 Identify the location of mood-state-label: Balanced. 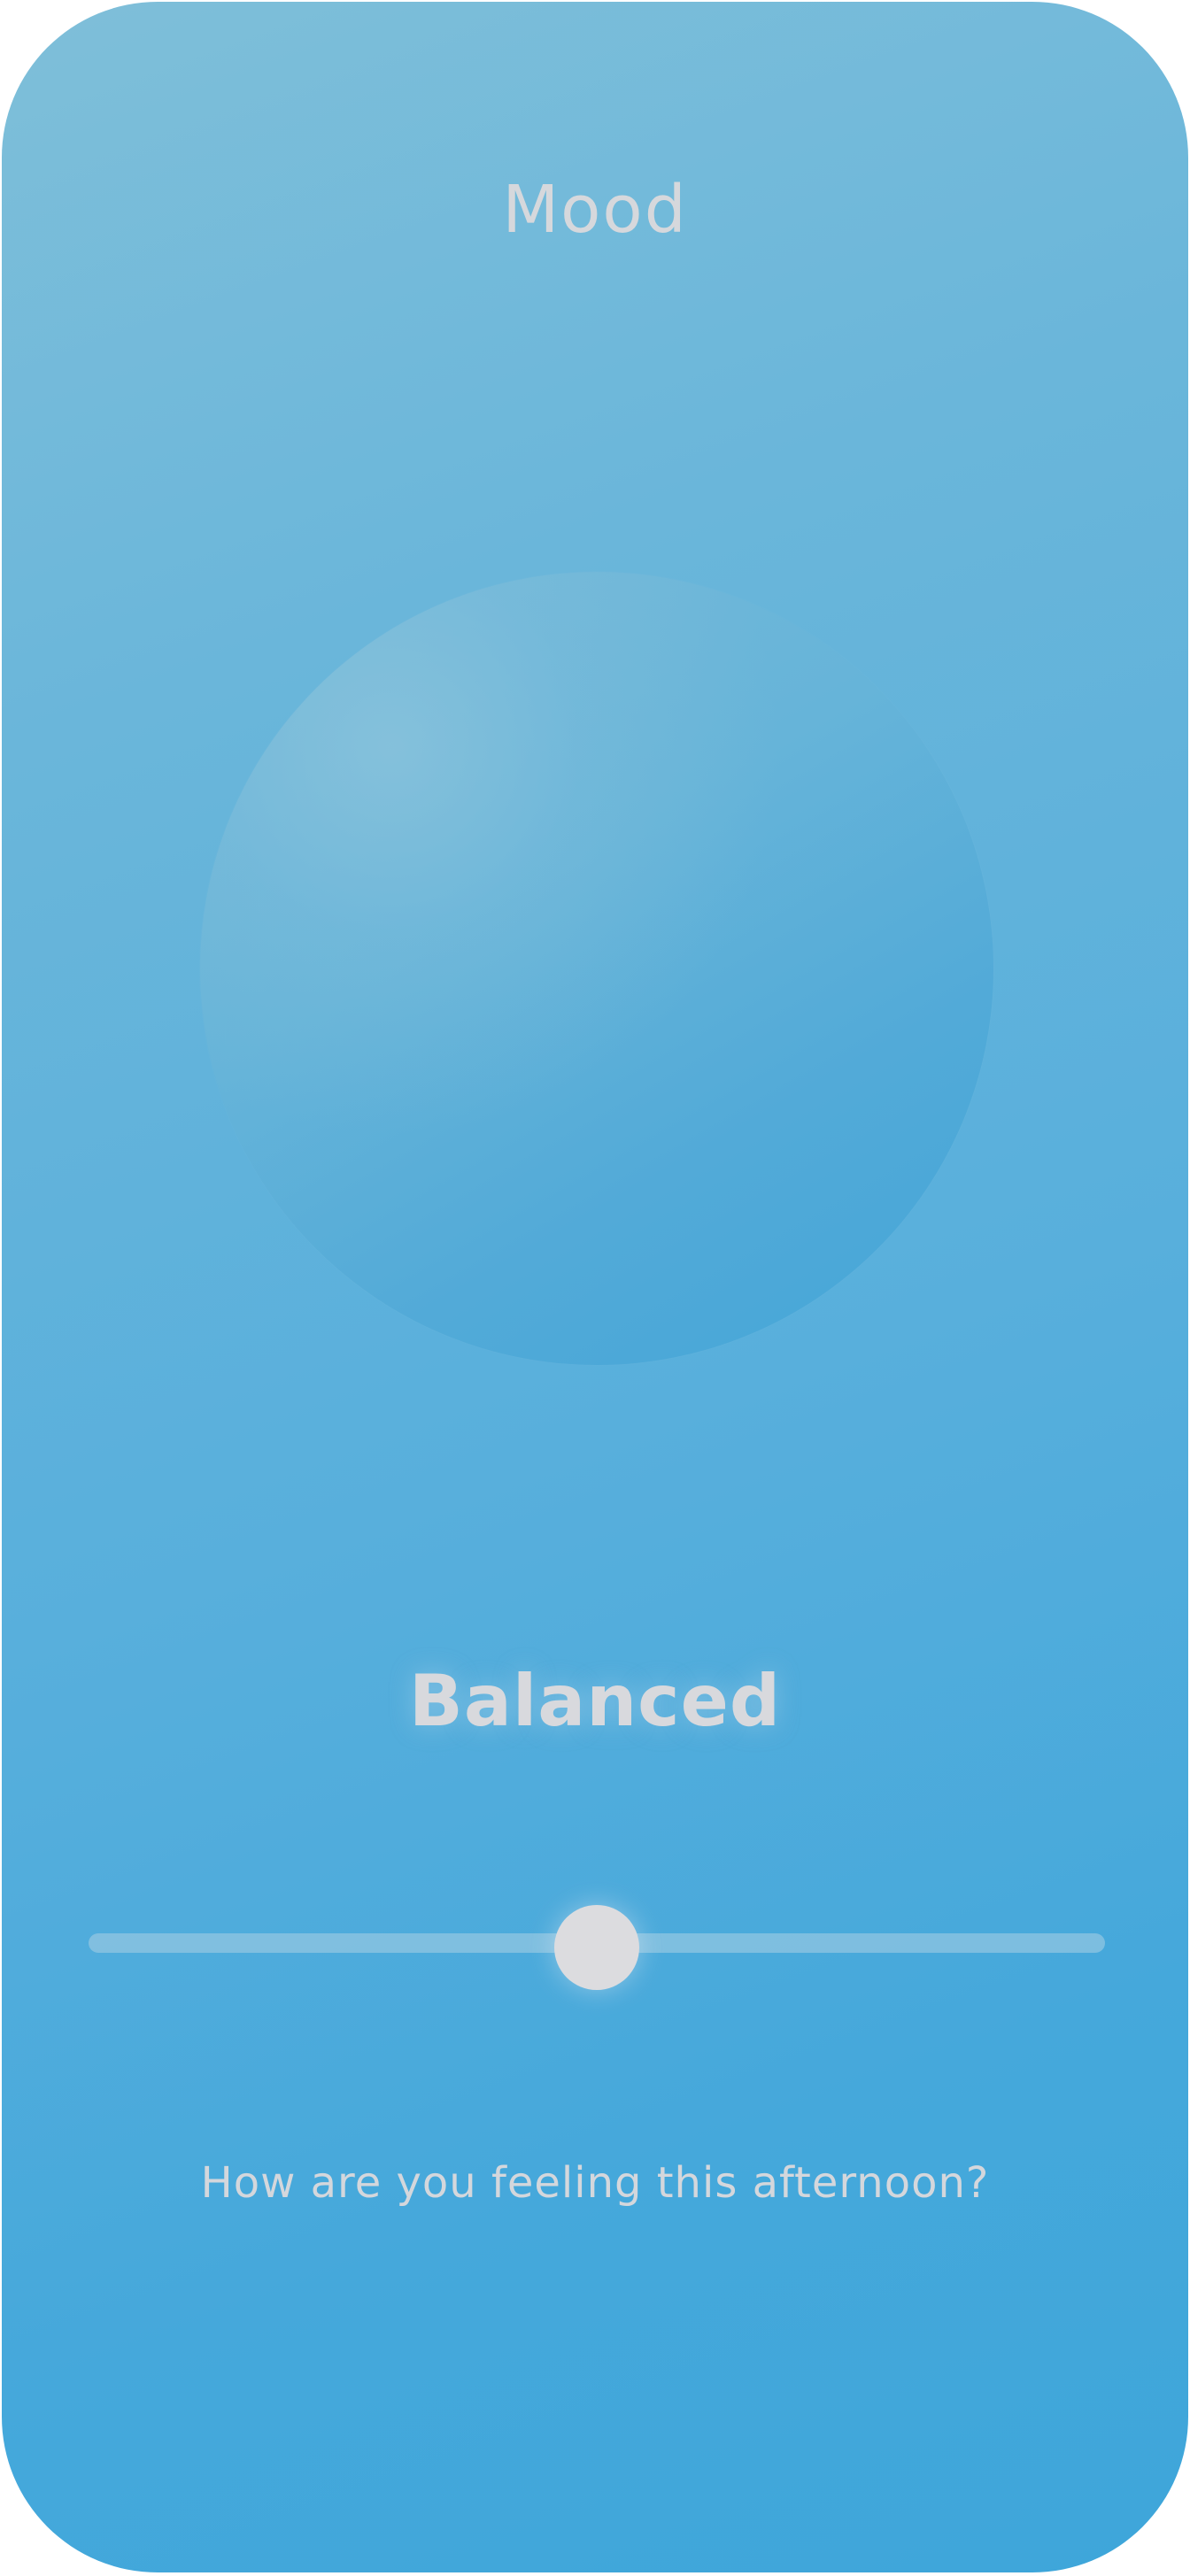
(595, 1701).